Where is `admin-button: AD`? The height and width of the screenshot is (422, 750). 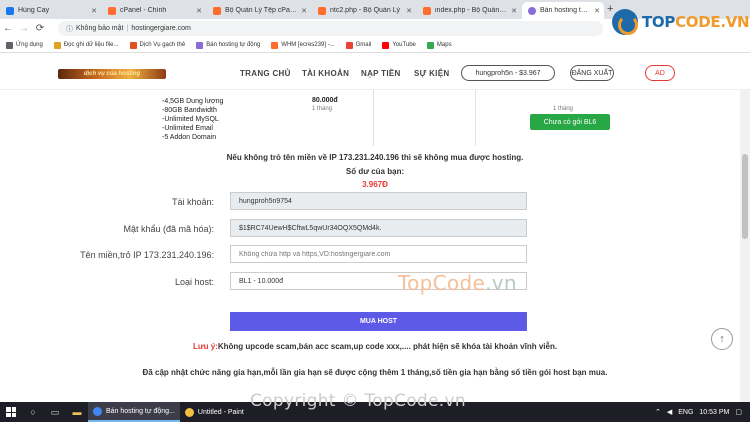 admin-button: AD is located at coordinates (660, 73).